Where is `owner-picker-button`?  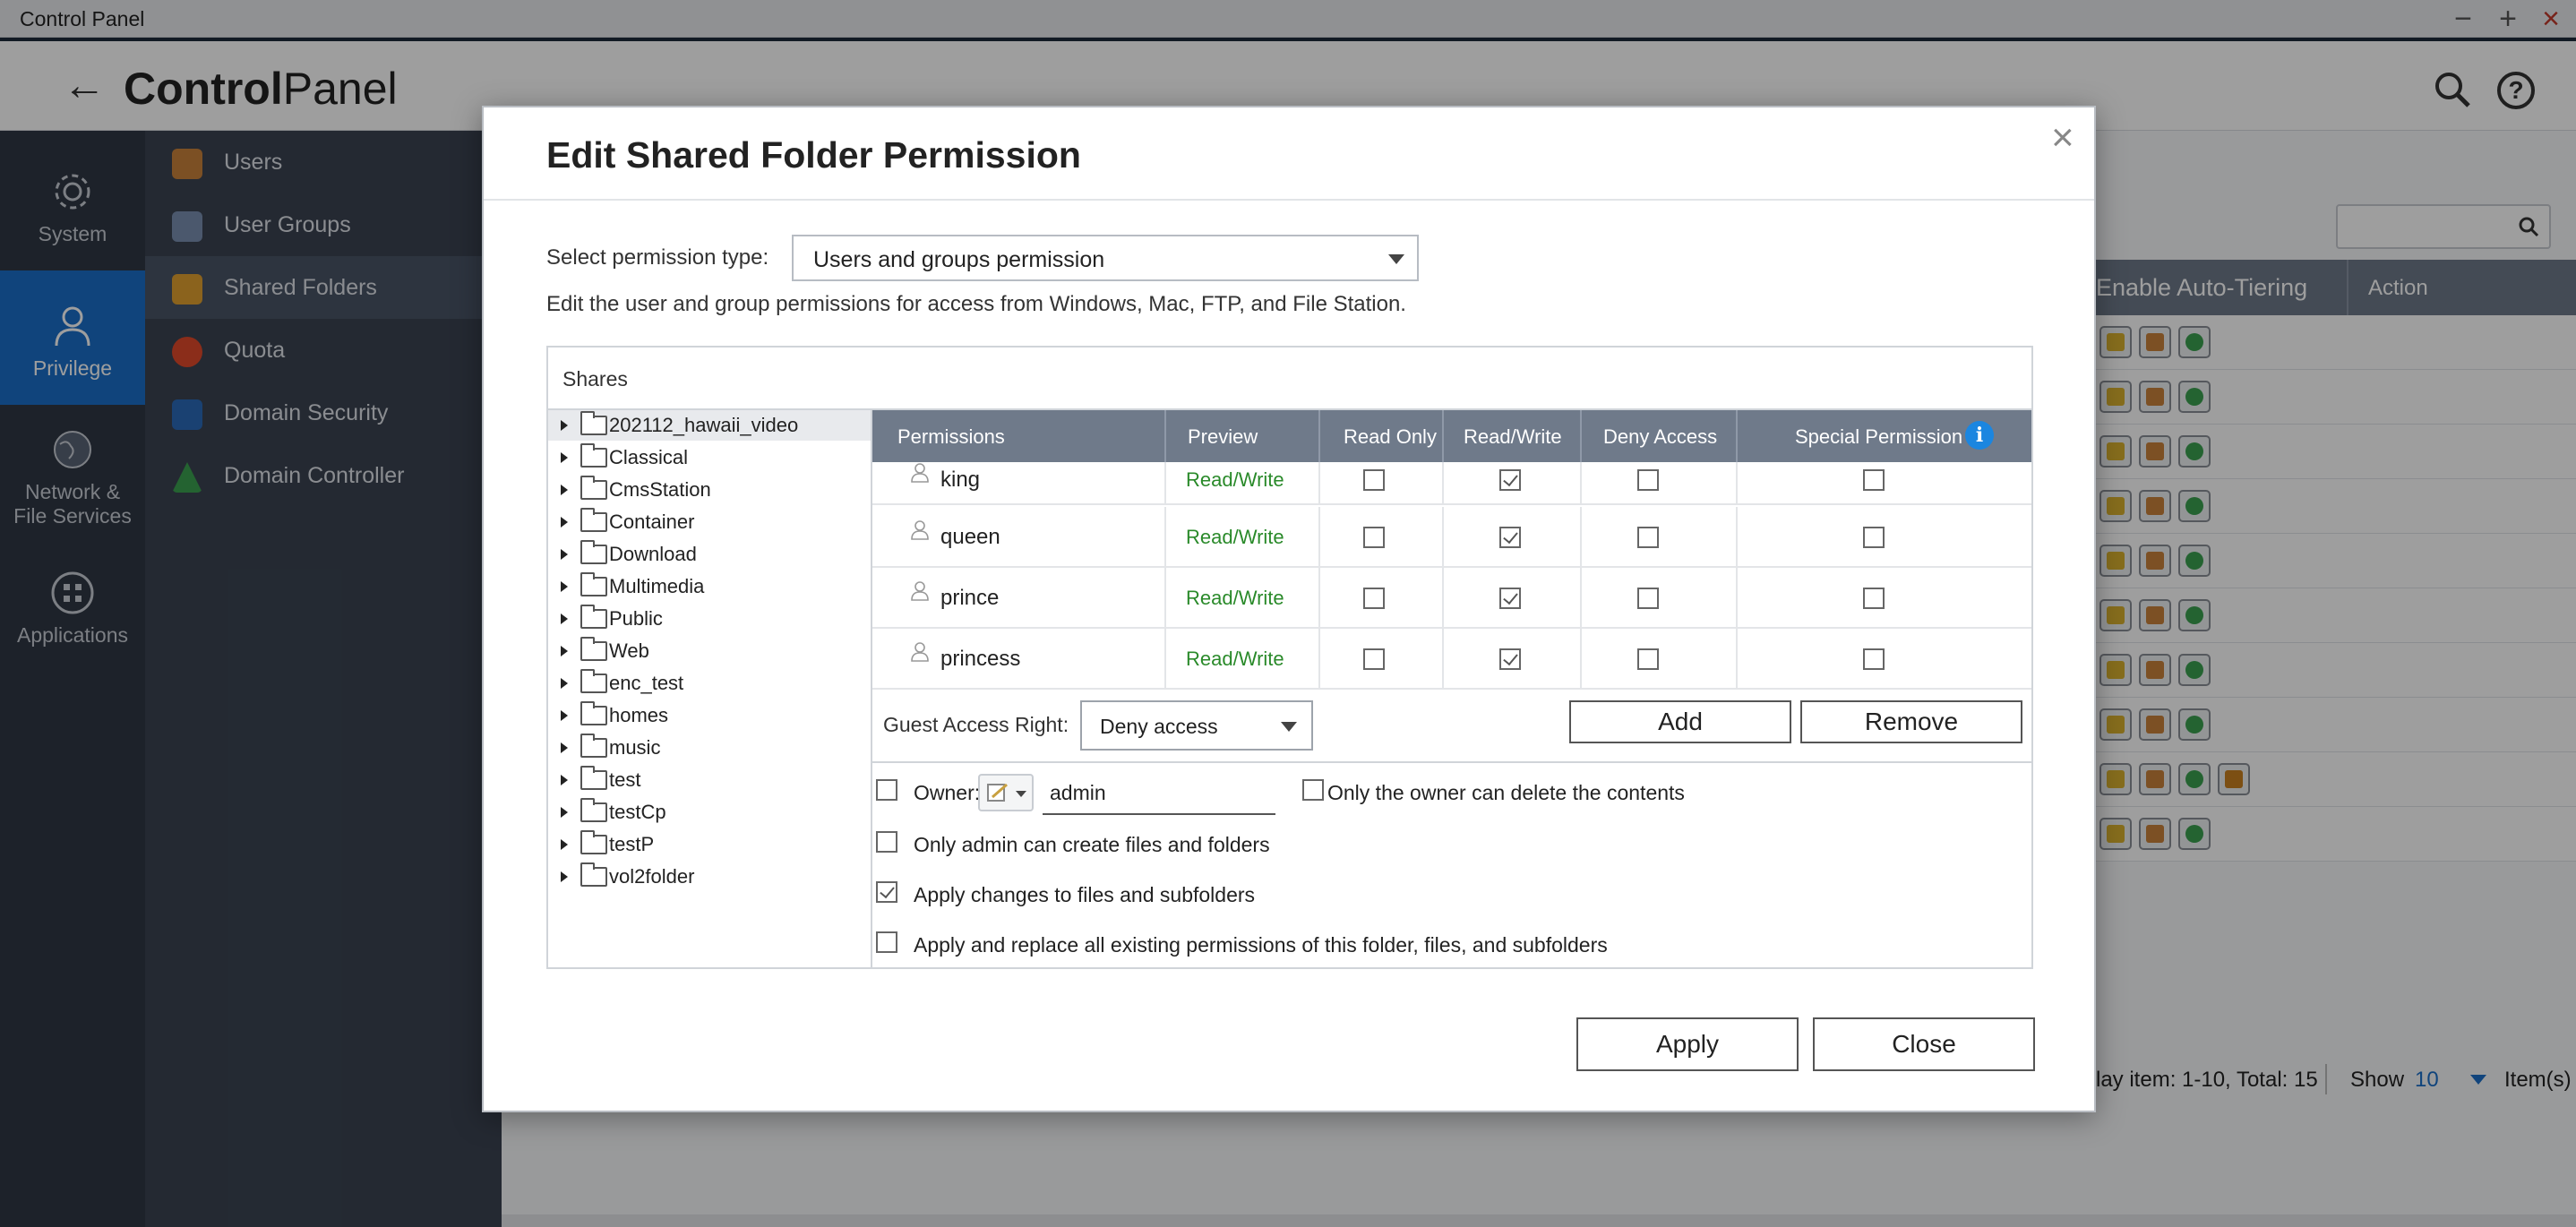
owner-picker-button is located at coordinates (1006, 792).